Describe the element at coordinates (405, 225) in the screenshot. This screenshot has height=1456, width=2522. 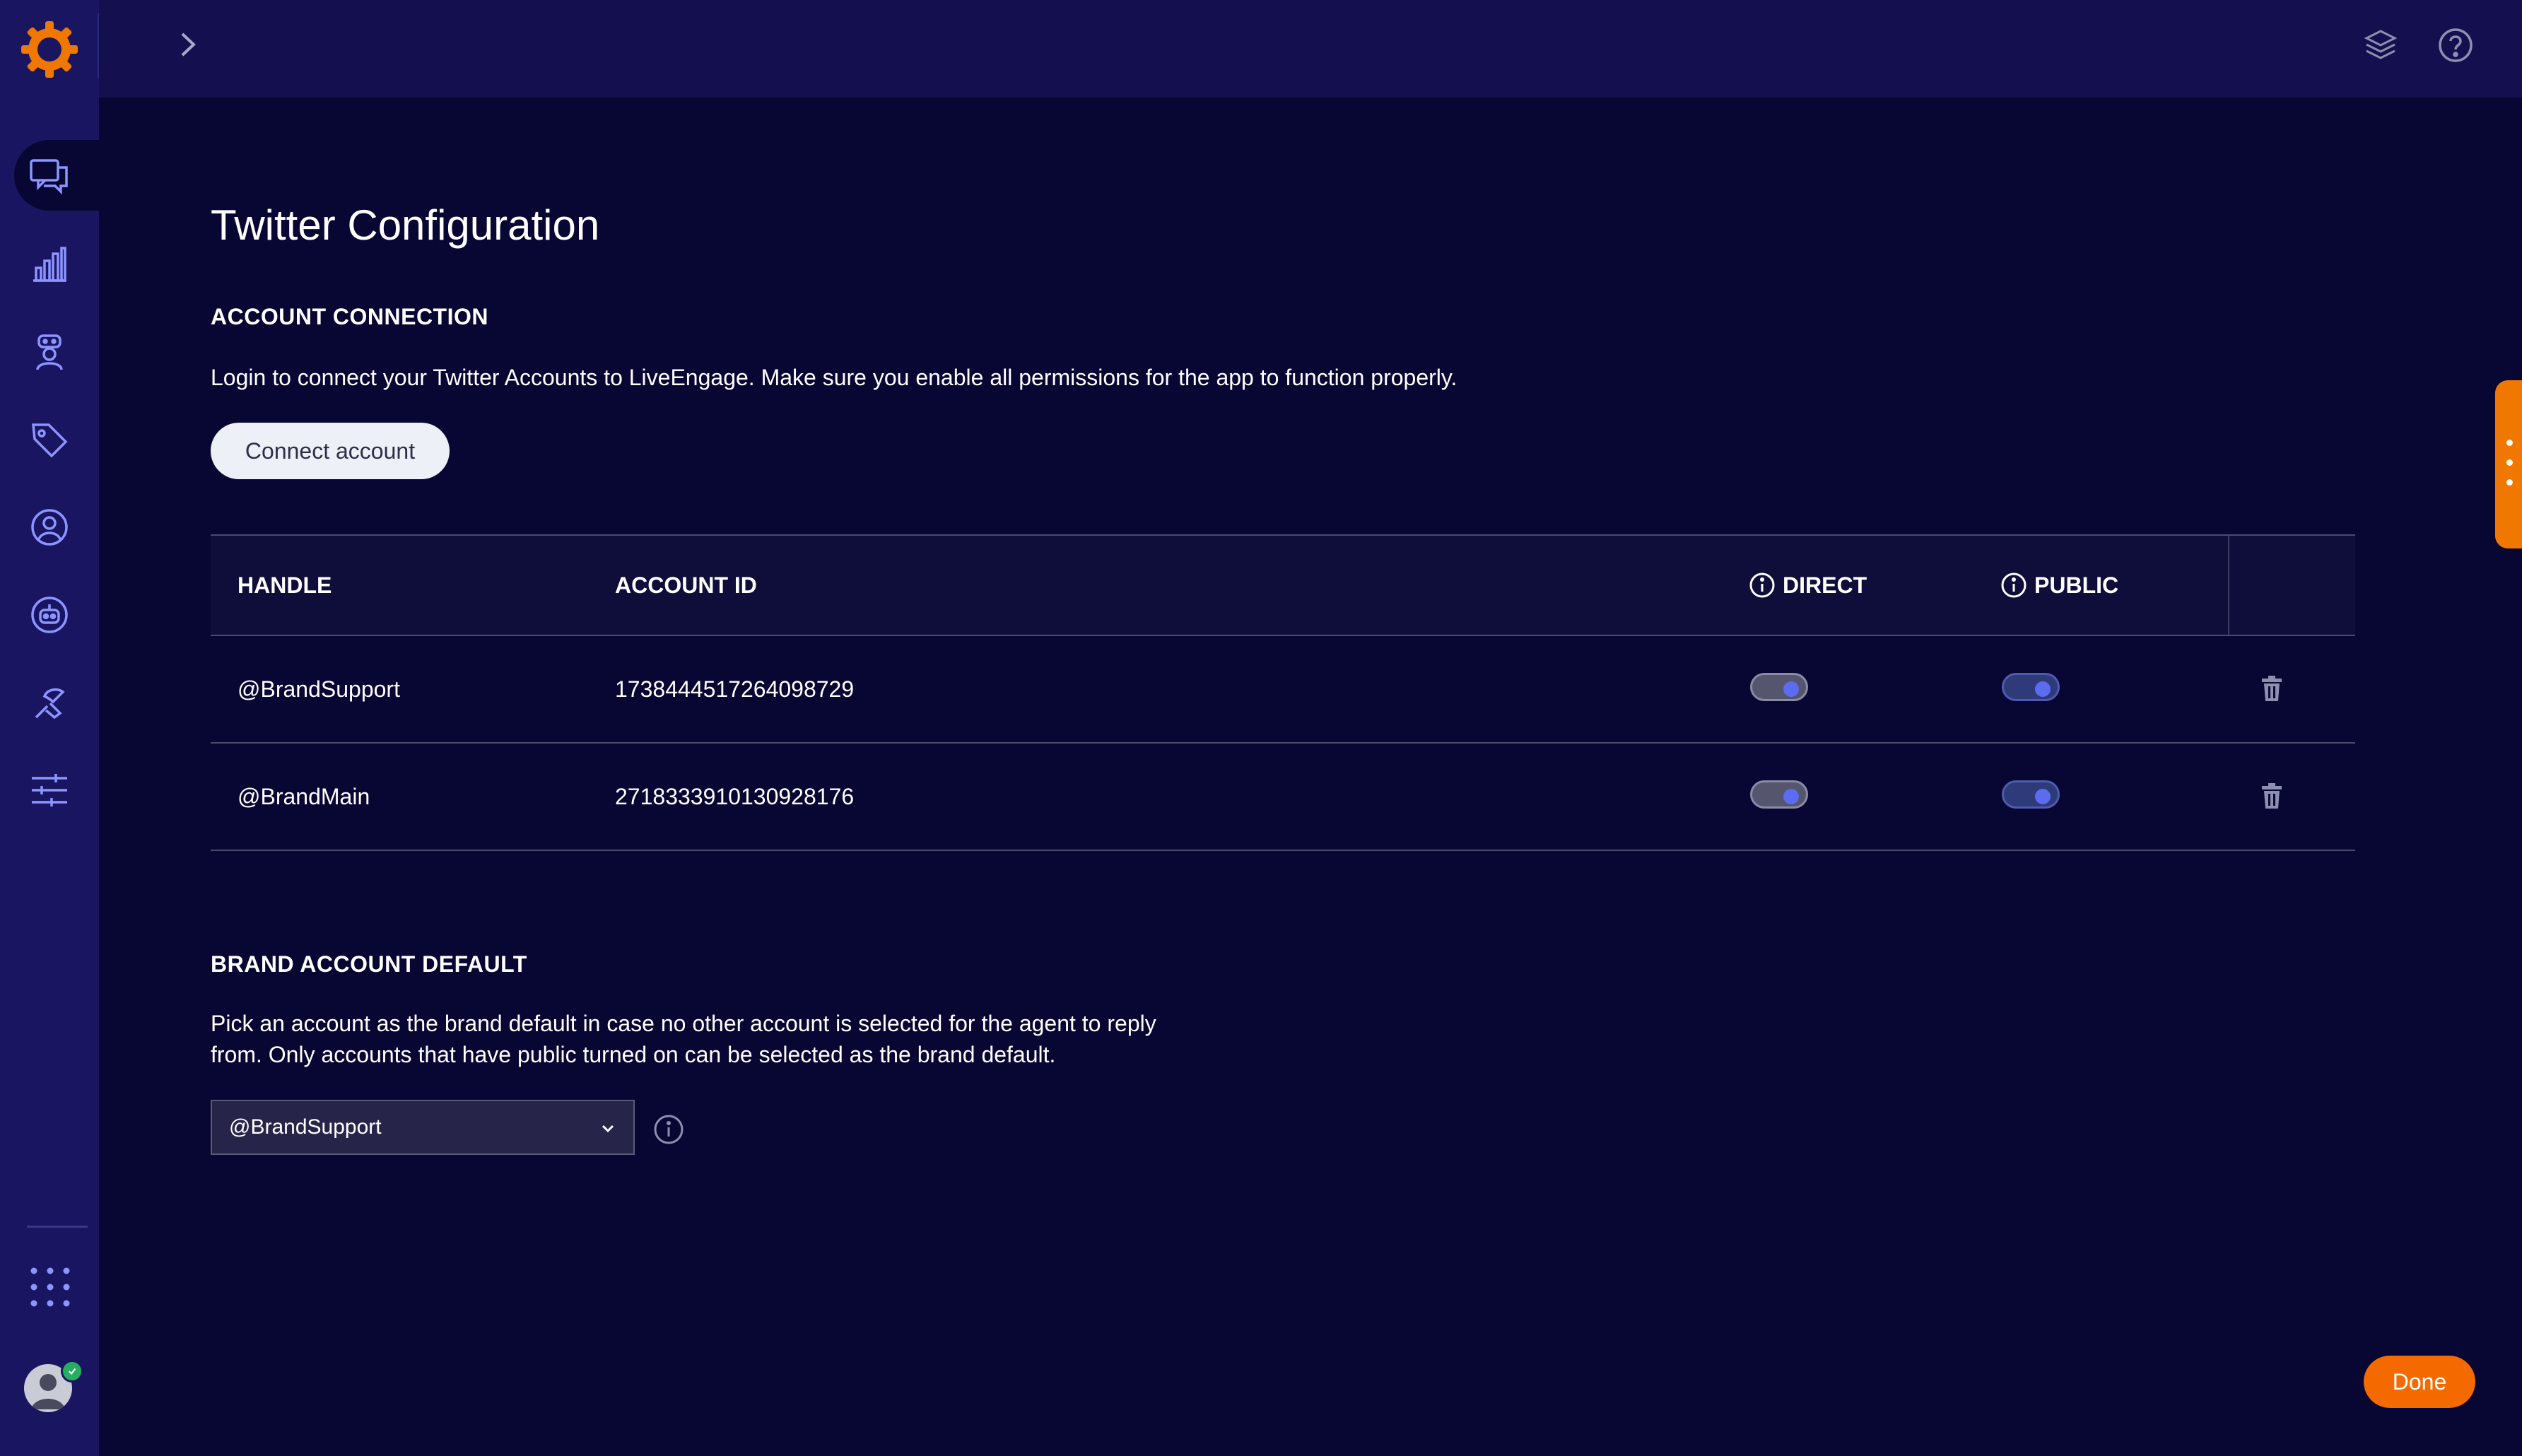
I see `page-title: Twitter Configuration` at that location.